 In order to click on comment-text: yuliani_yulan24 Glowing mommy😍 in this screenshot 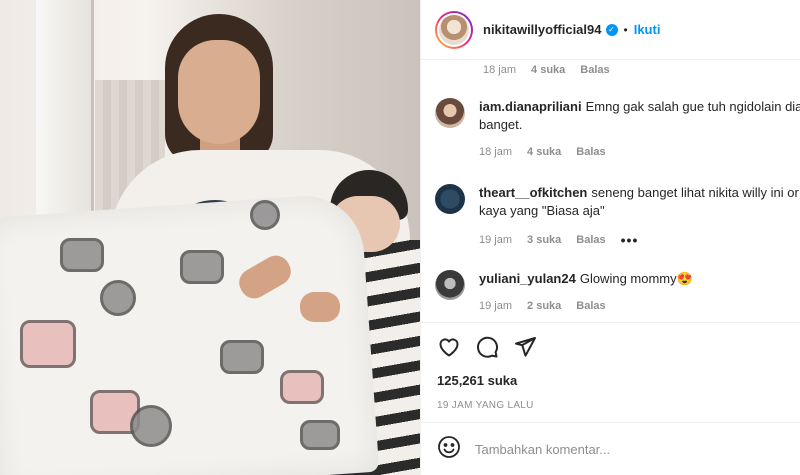, I will do `click(639, 279)`.